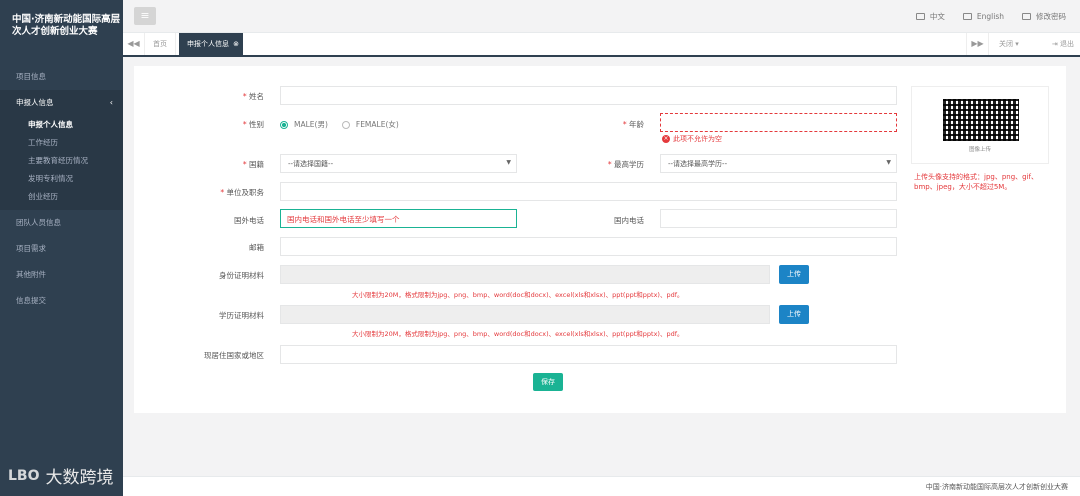 The image size is (1080, 496). Describe the element at coordinates (601, 45) in the screenshot. I see `tab-bar: ◀◀ 首页 申报个人信息 ⊗ ▶▶ 关闭 ▾ ⇥ 退出` at that location.